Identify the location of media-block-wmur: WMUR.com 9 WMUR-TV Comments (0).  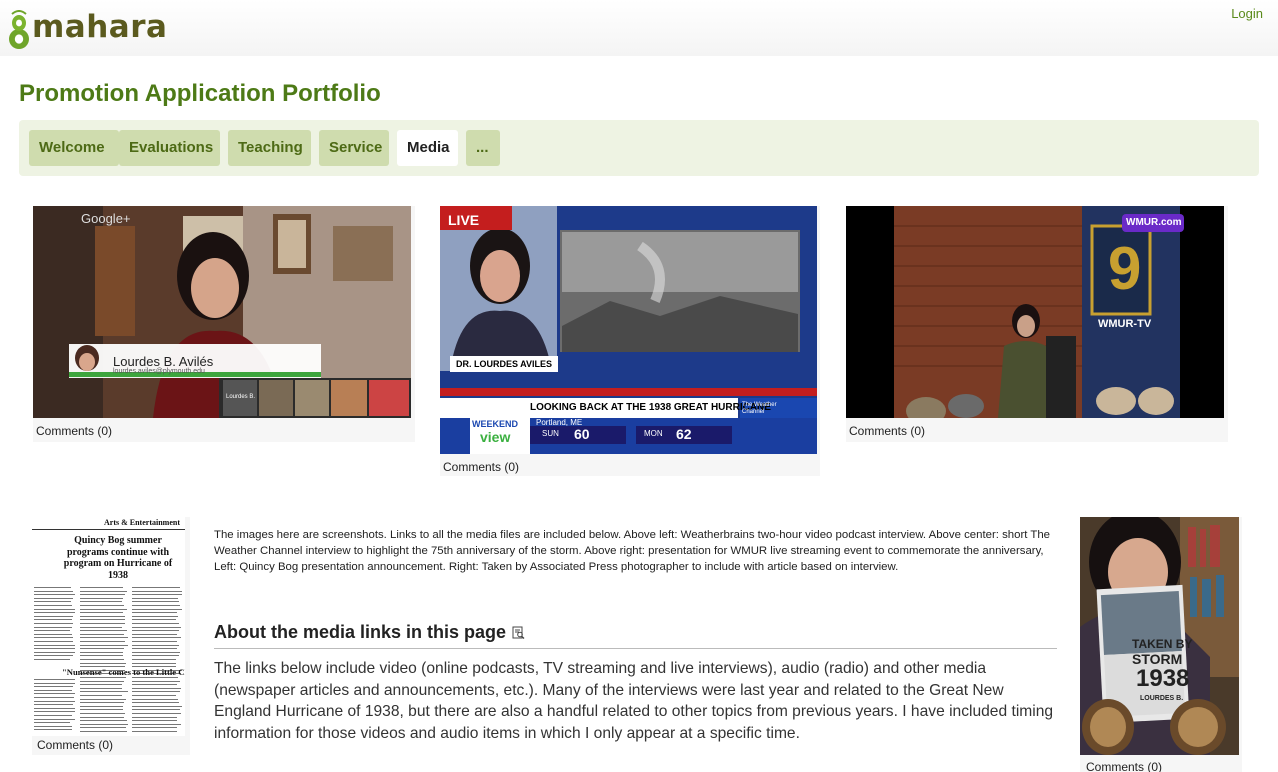
(1037, 324).